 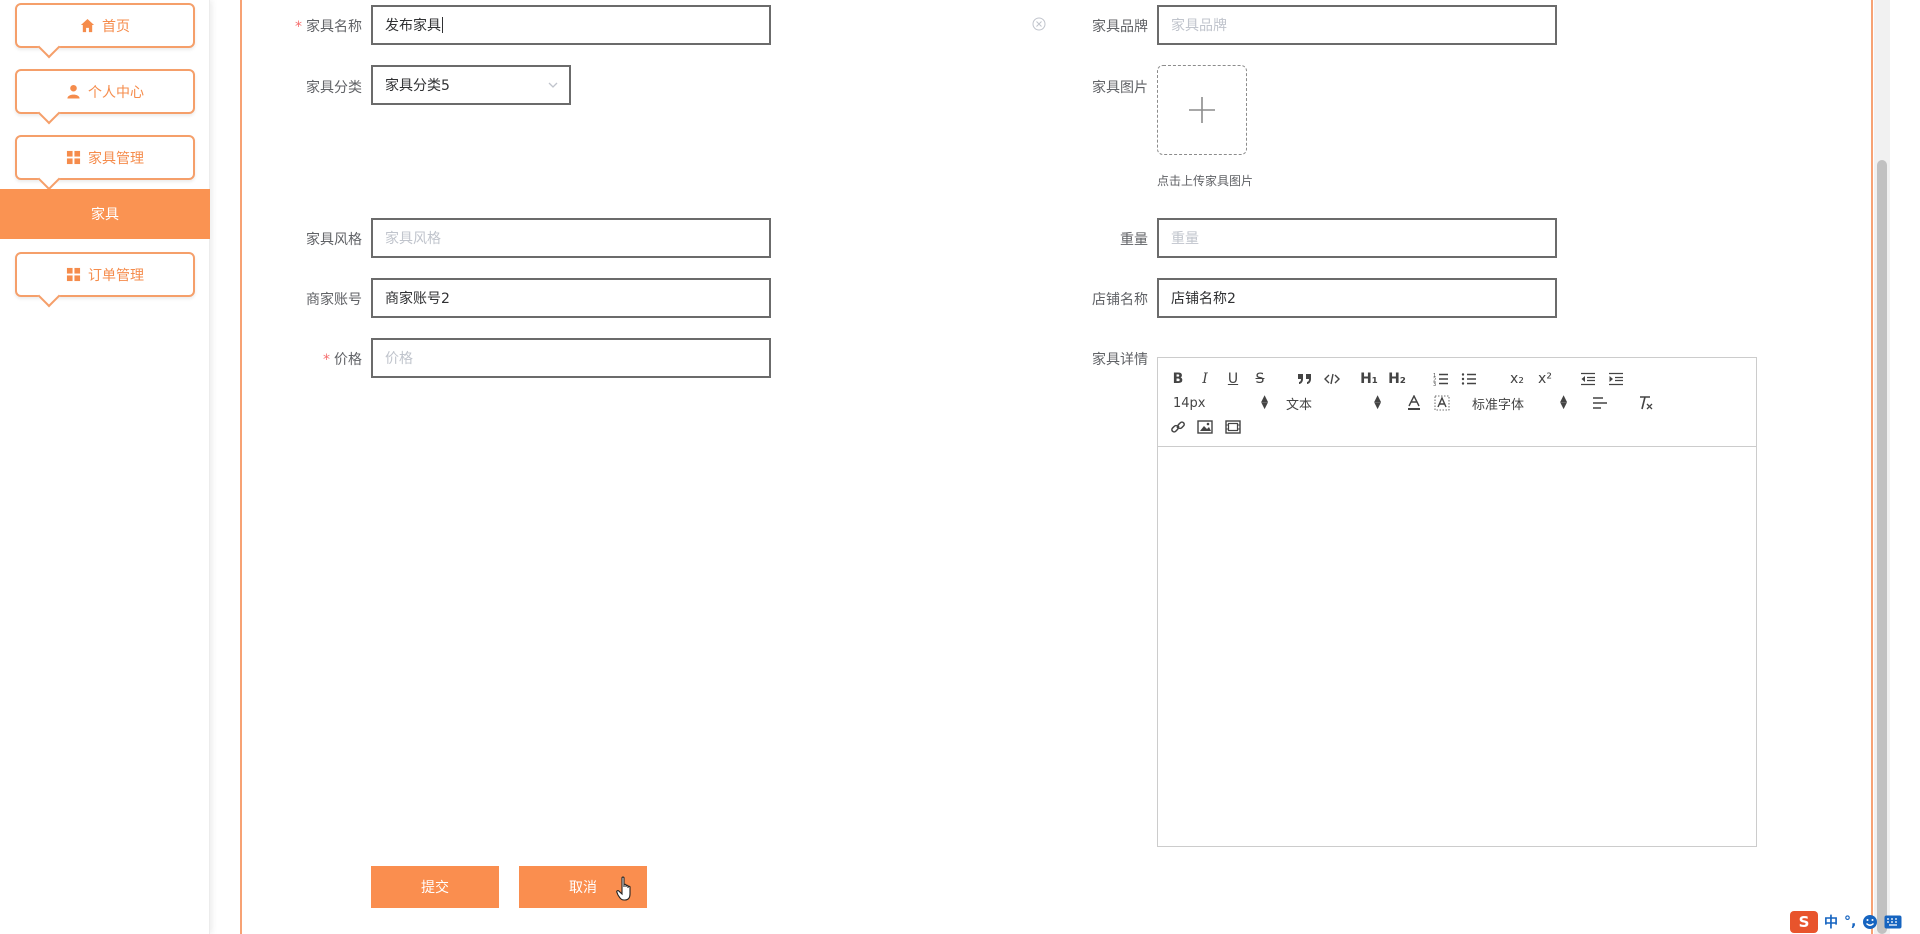 I want to click on category-select: 家具分类5, so click(x=471, y=85).